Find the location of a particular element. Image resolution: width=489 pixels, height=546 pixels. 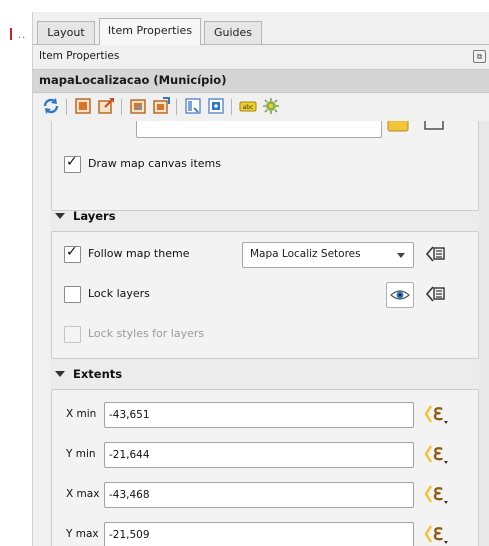

lock-icon is located at coordinates (138, 106).